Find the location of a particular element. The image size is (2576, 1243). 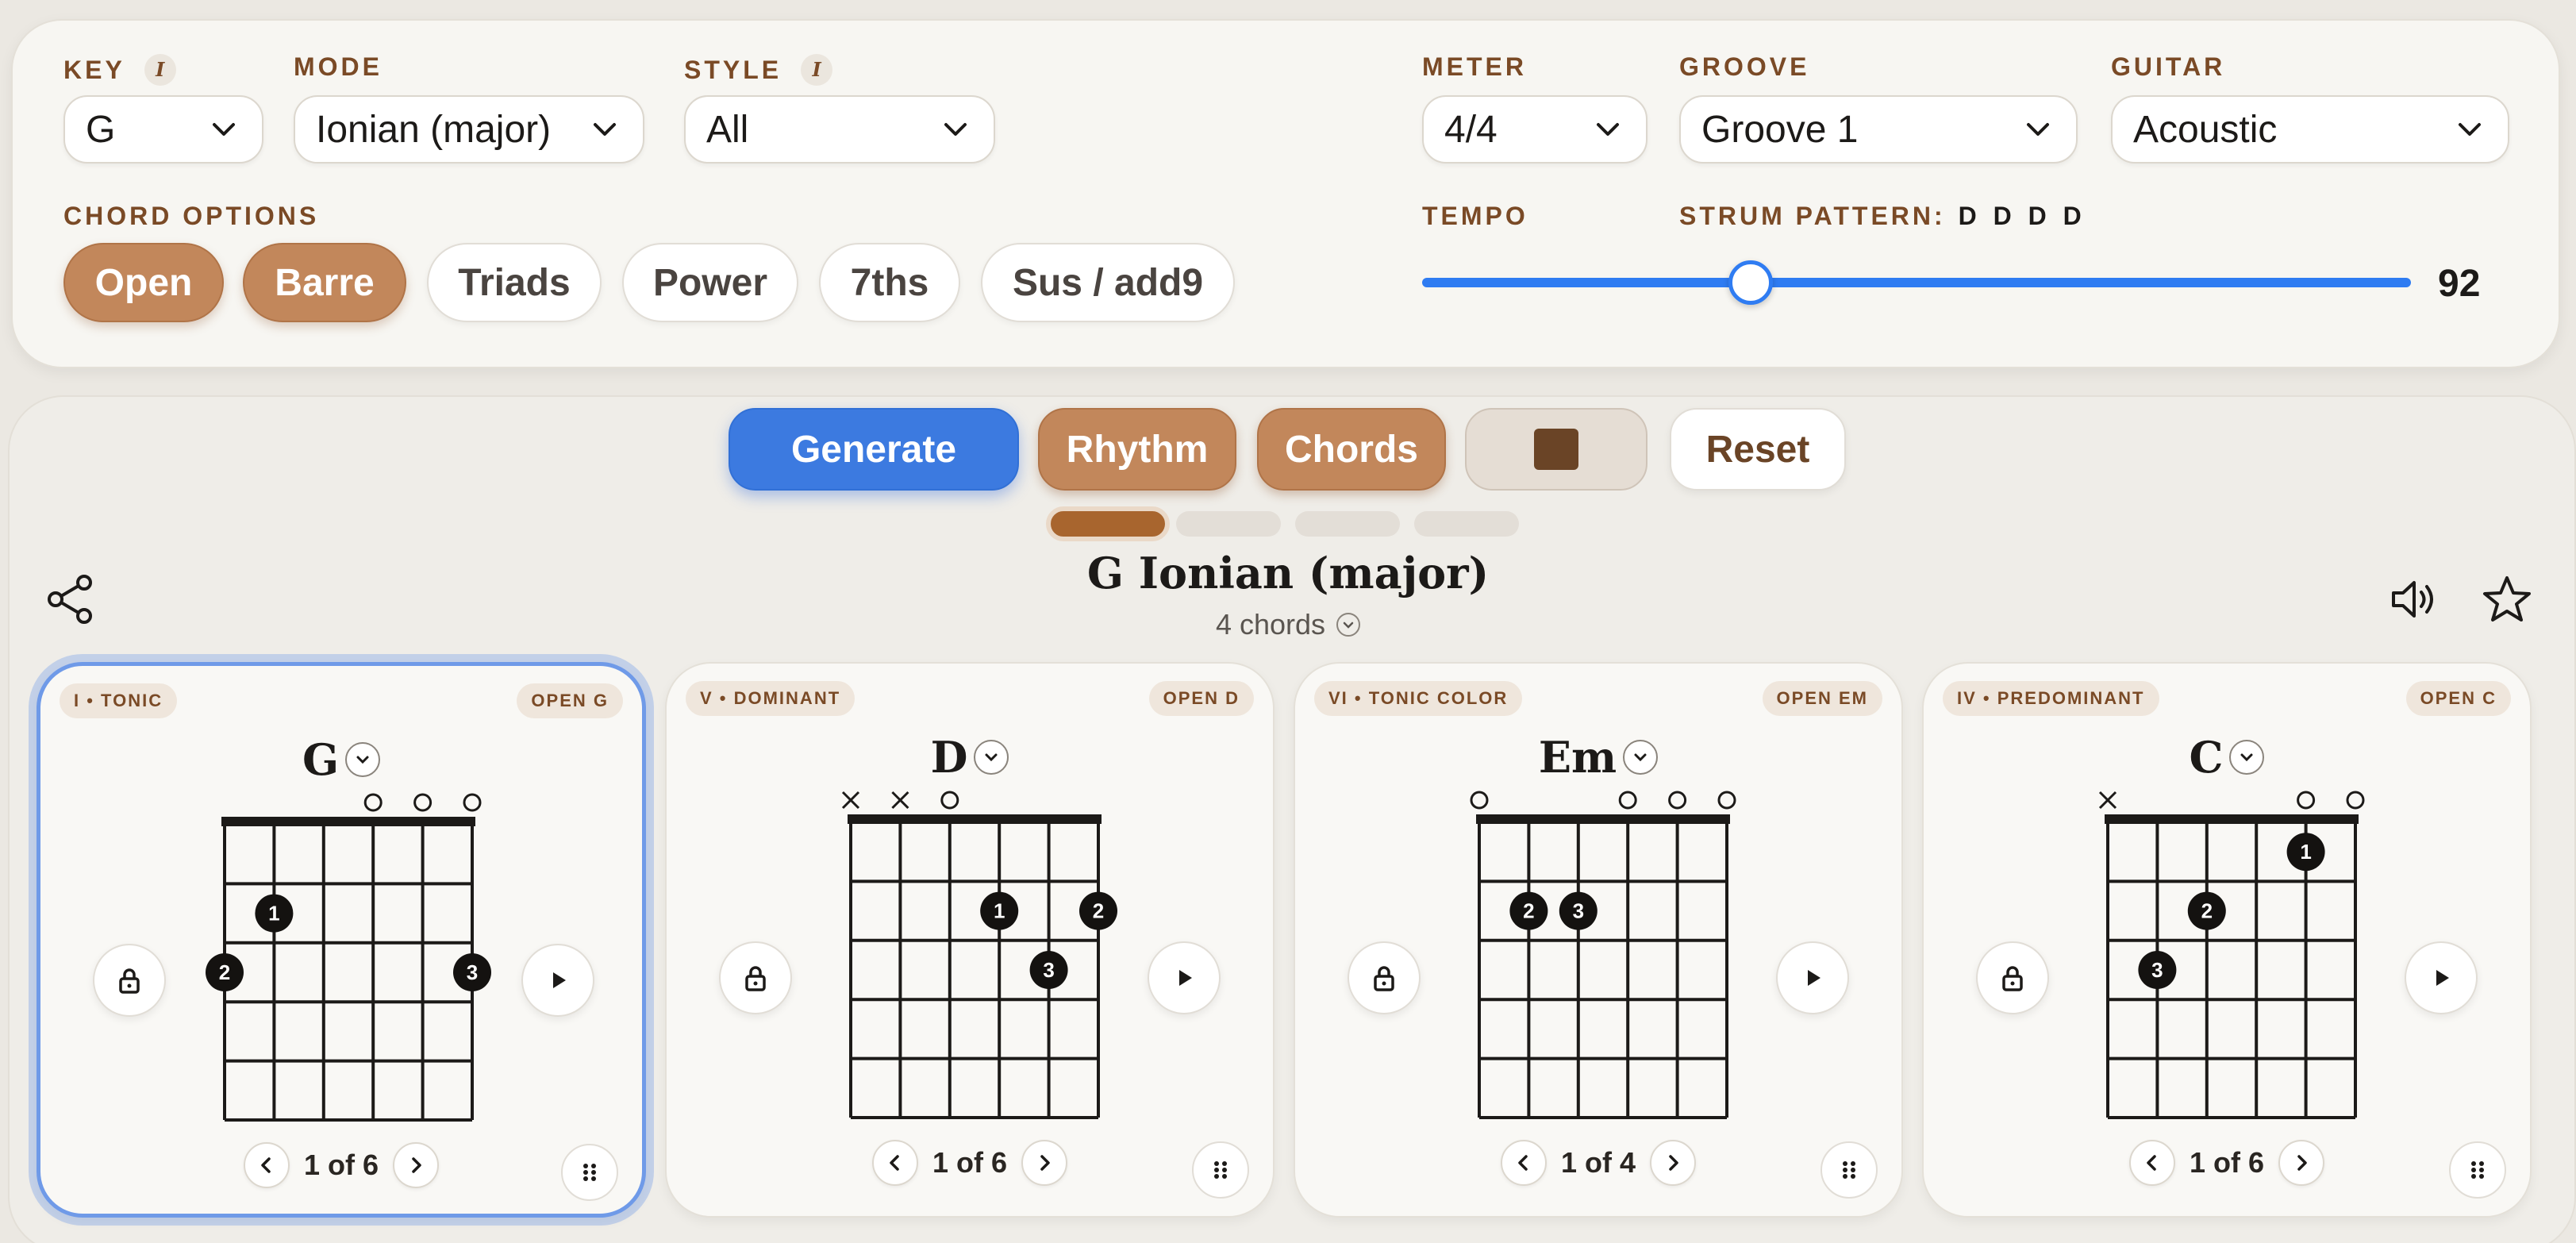

meter-select: 4/4 is located at coordinates (1534, 129).